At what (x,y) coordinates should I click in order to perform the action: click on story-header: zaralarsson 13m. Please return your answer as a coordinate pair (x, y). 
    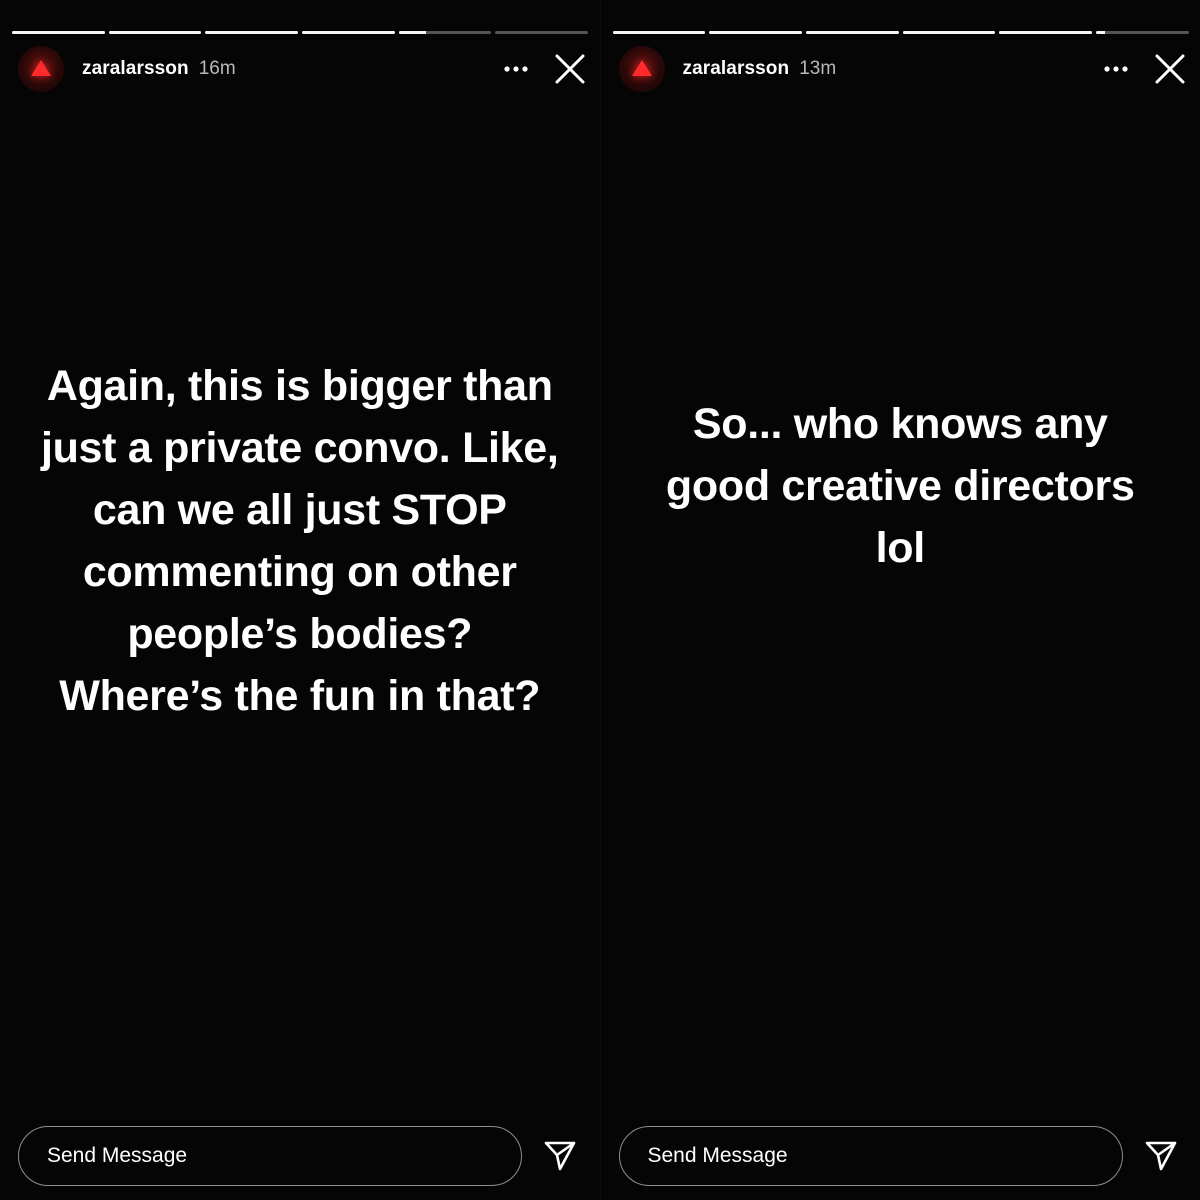
    Looking at the image, I should click on (903, 69).